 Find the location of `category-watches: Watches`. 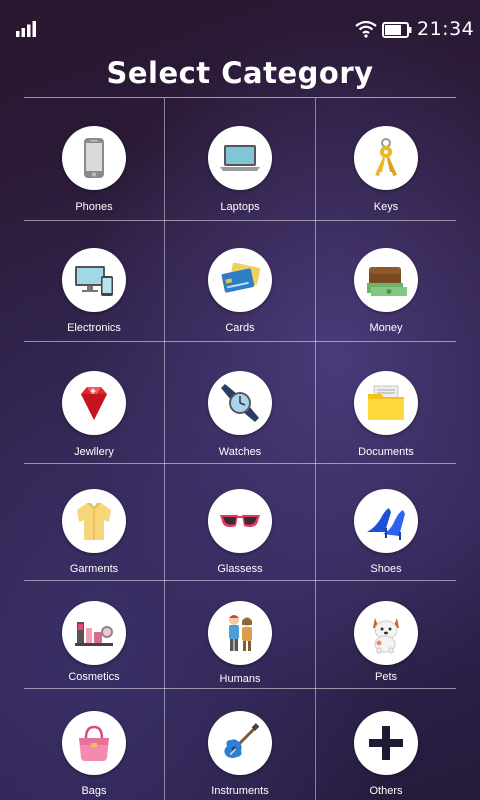

category-watches: Watches is located at coordinates (240, 402).